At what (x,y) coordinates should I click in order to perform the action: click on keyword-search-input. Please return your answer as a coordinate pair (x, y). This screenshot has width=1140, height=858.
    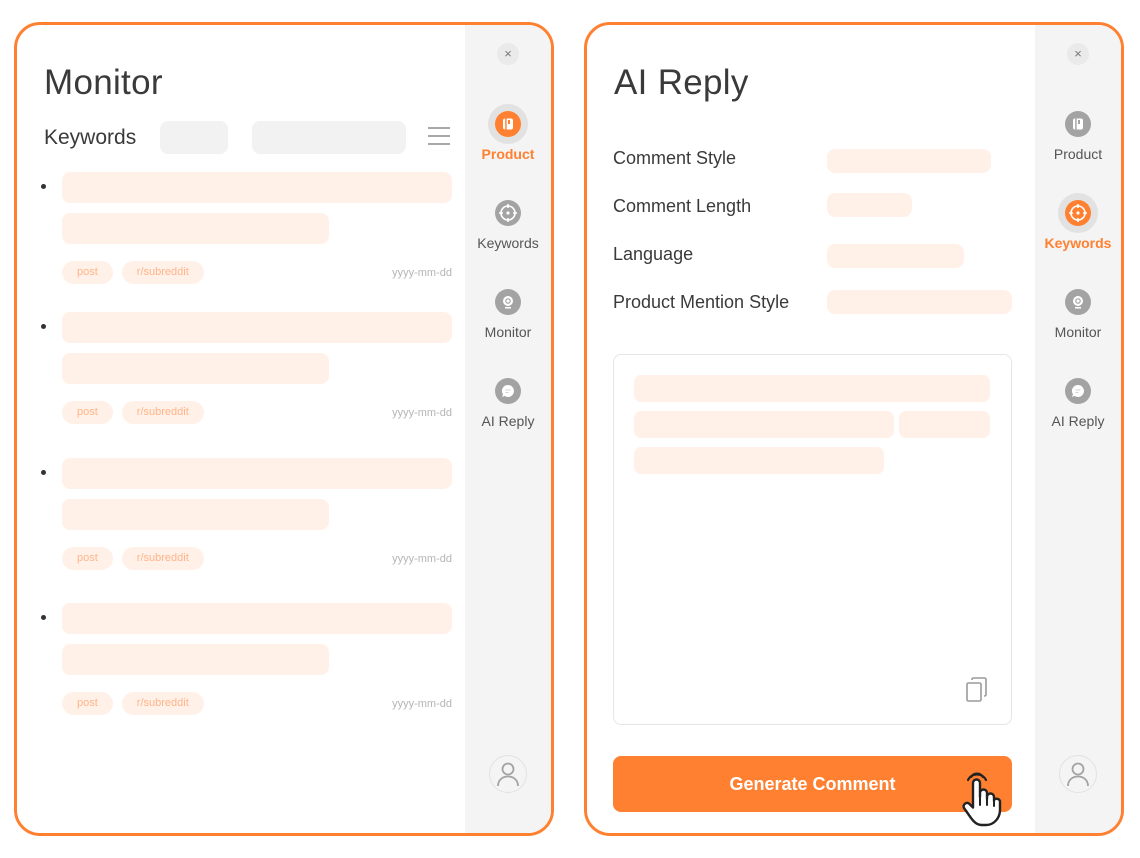
    Looking at the image, I should click on (329, 137).